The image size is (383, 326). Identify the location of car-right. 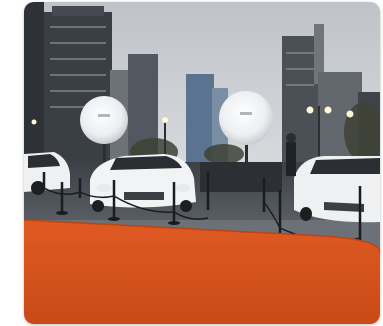
(337, 189).